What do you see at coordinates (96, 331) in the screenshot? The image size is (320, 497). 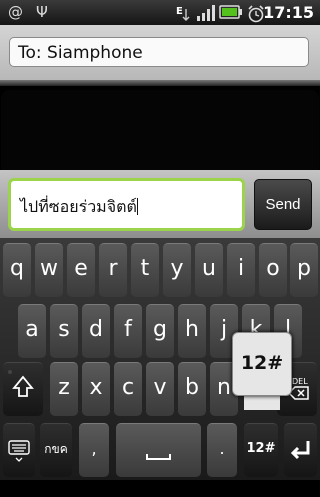 I see `key-d: d` at bounding box center [96, 331].